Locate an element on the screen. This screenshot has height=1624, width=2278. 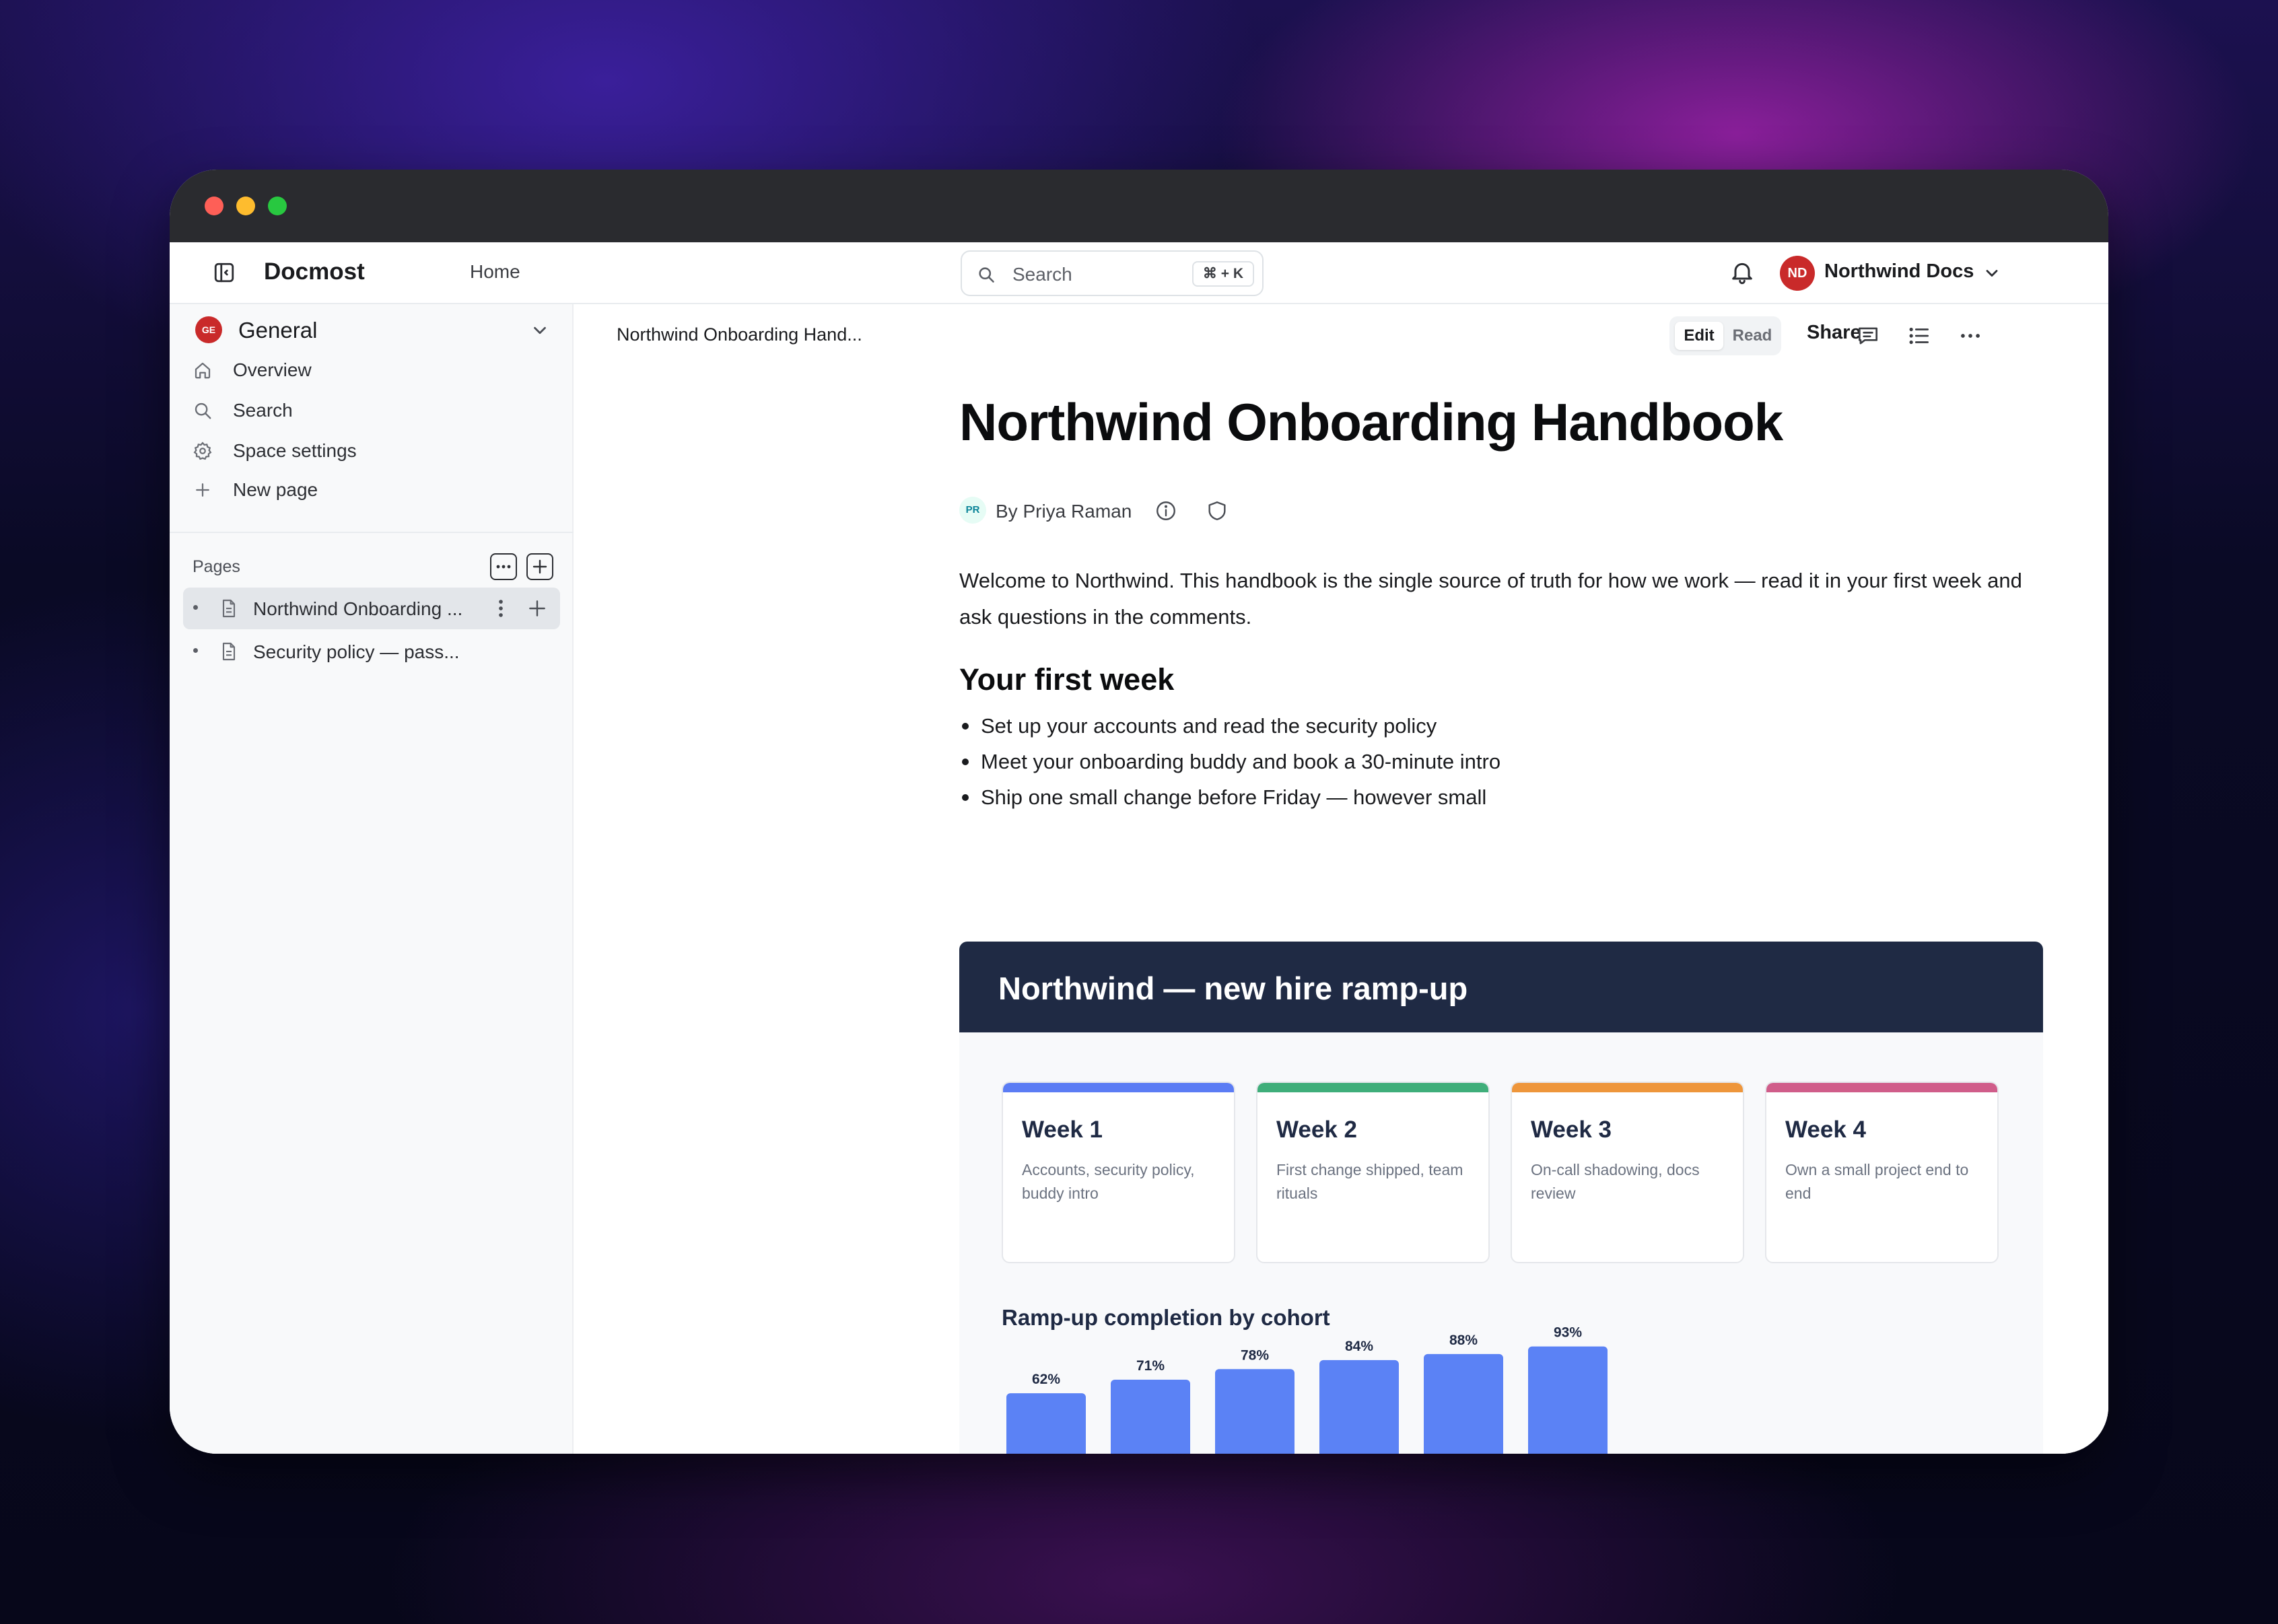
bar-value-label: 71% is located at coordinates (1150, 1366).